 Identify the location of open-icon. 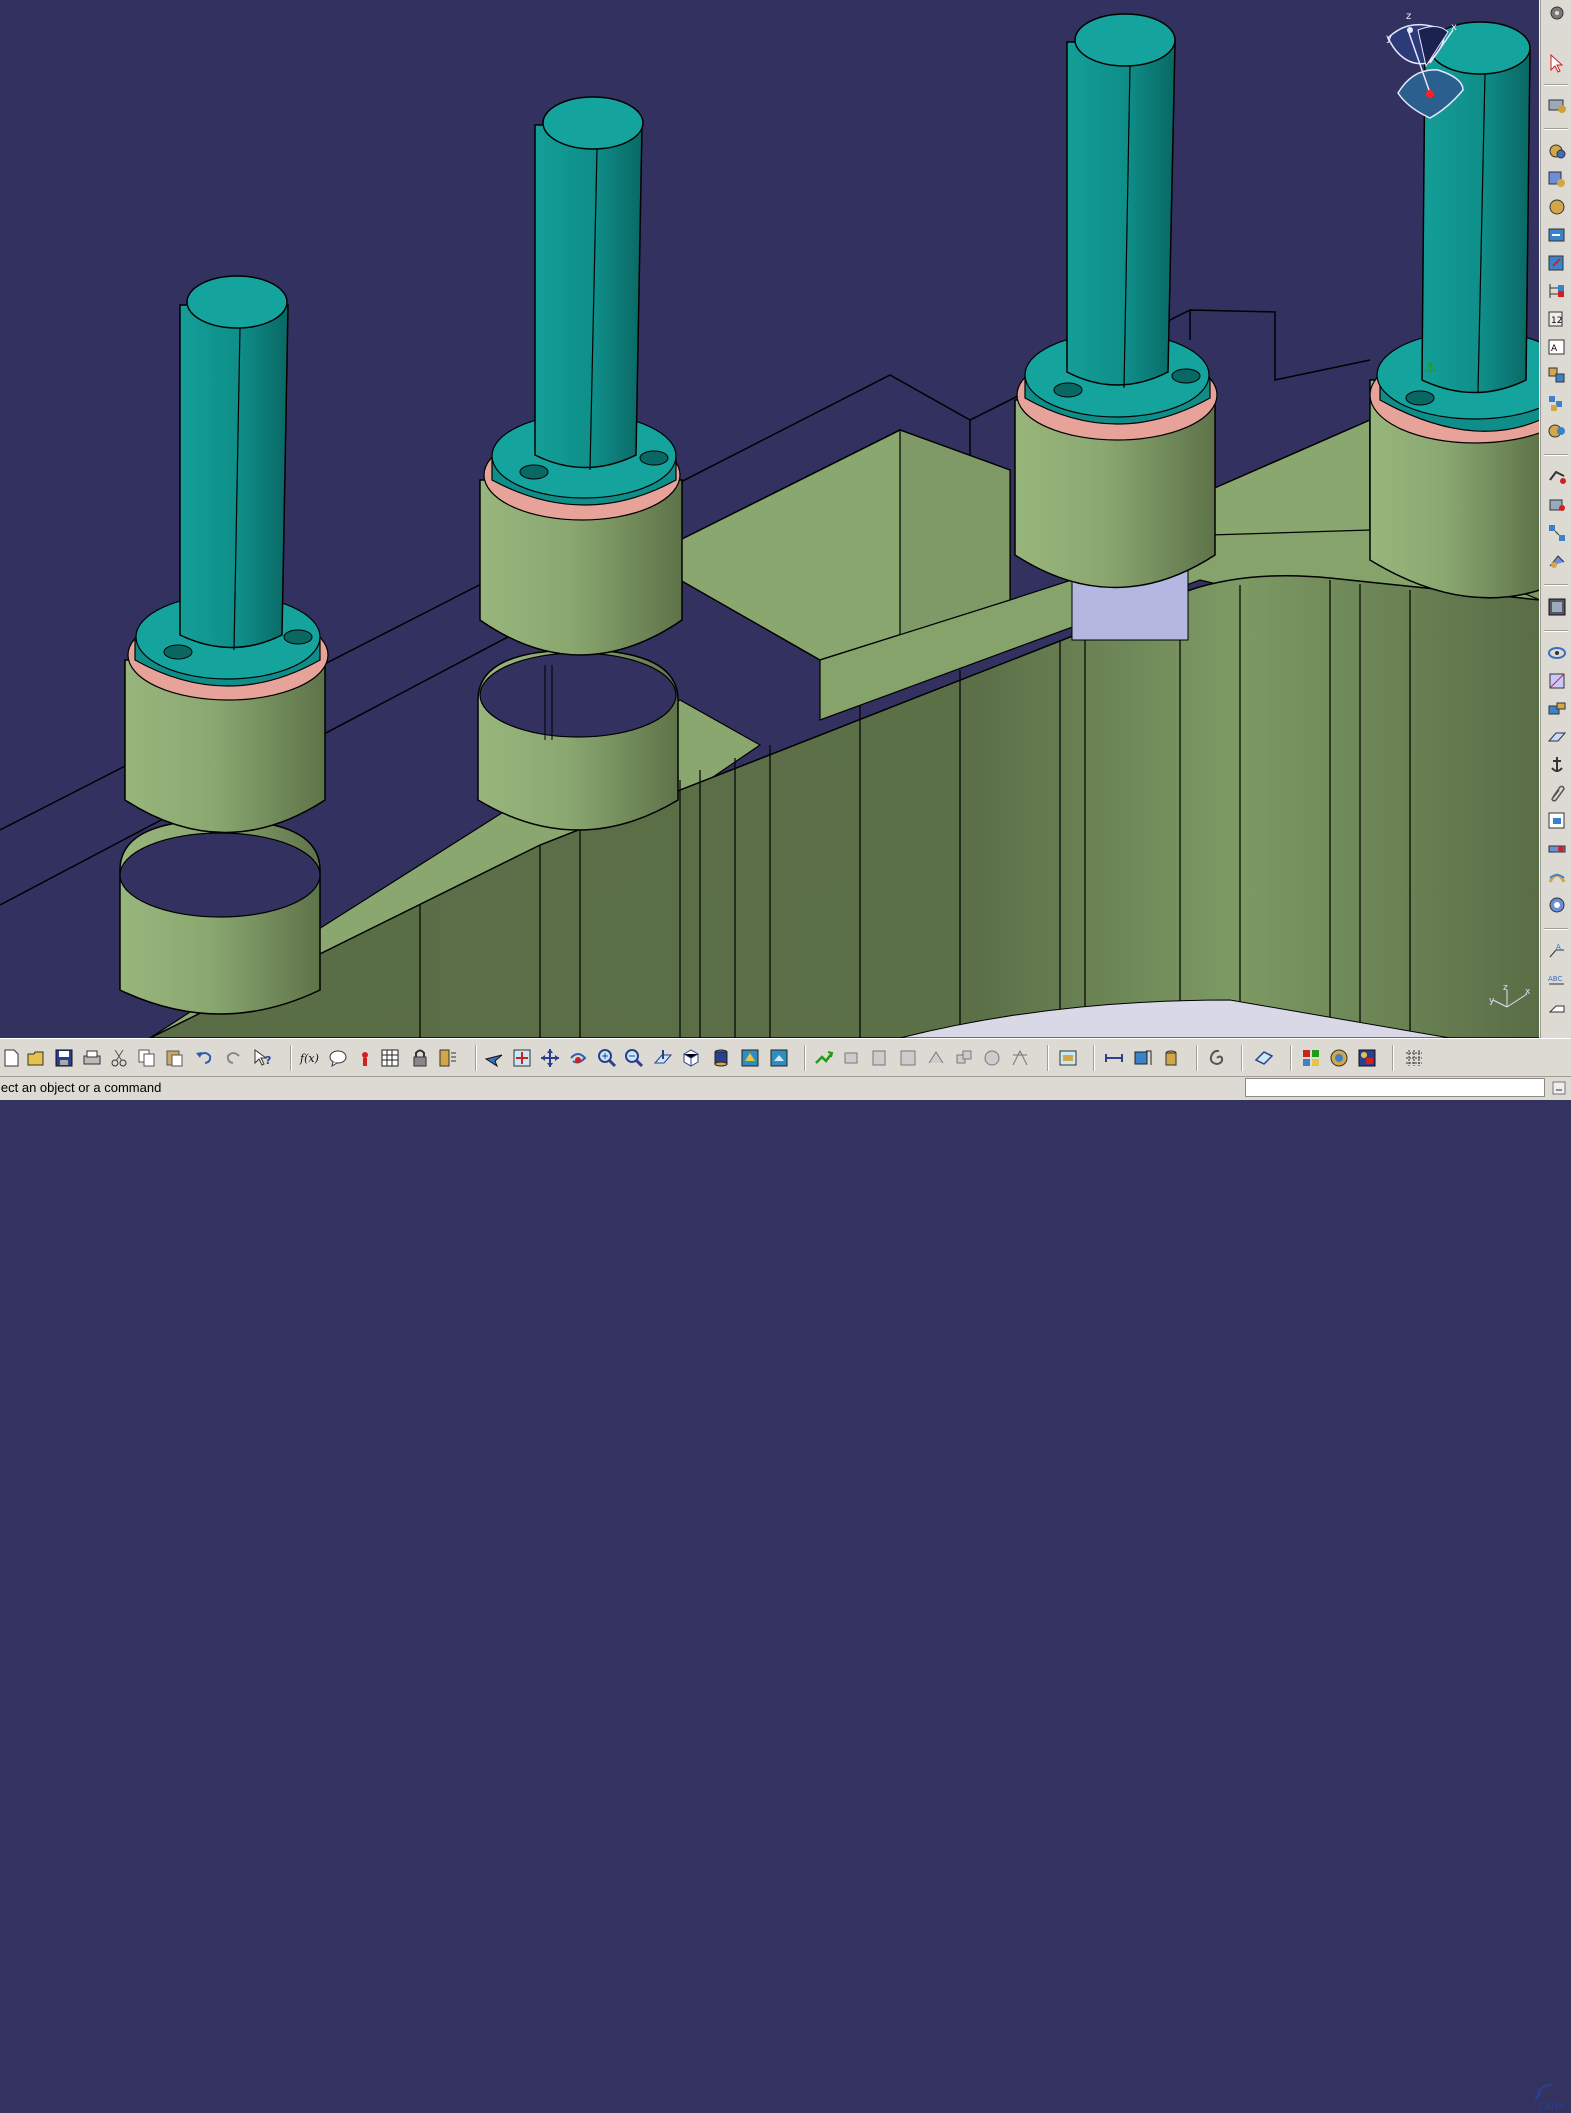
(36, 1058).